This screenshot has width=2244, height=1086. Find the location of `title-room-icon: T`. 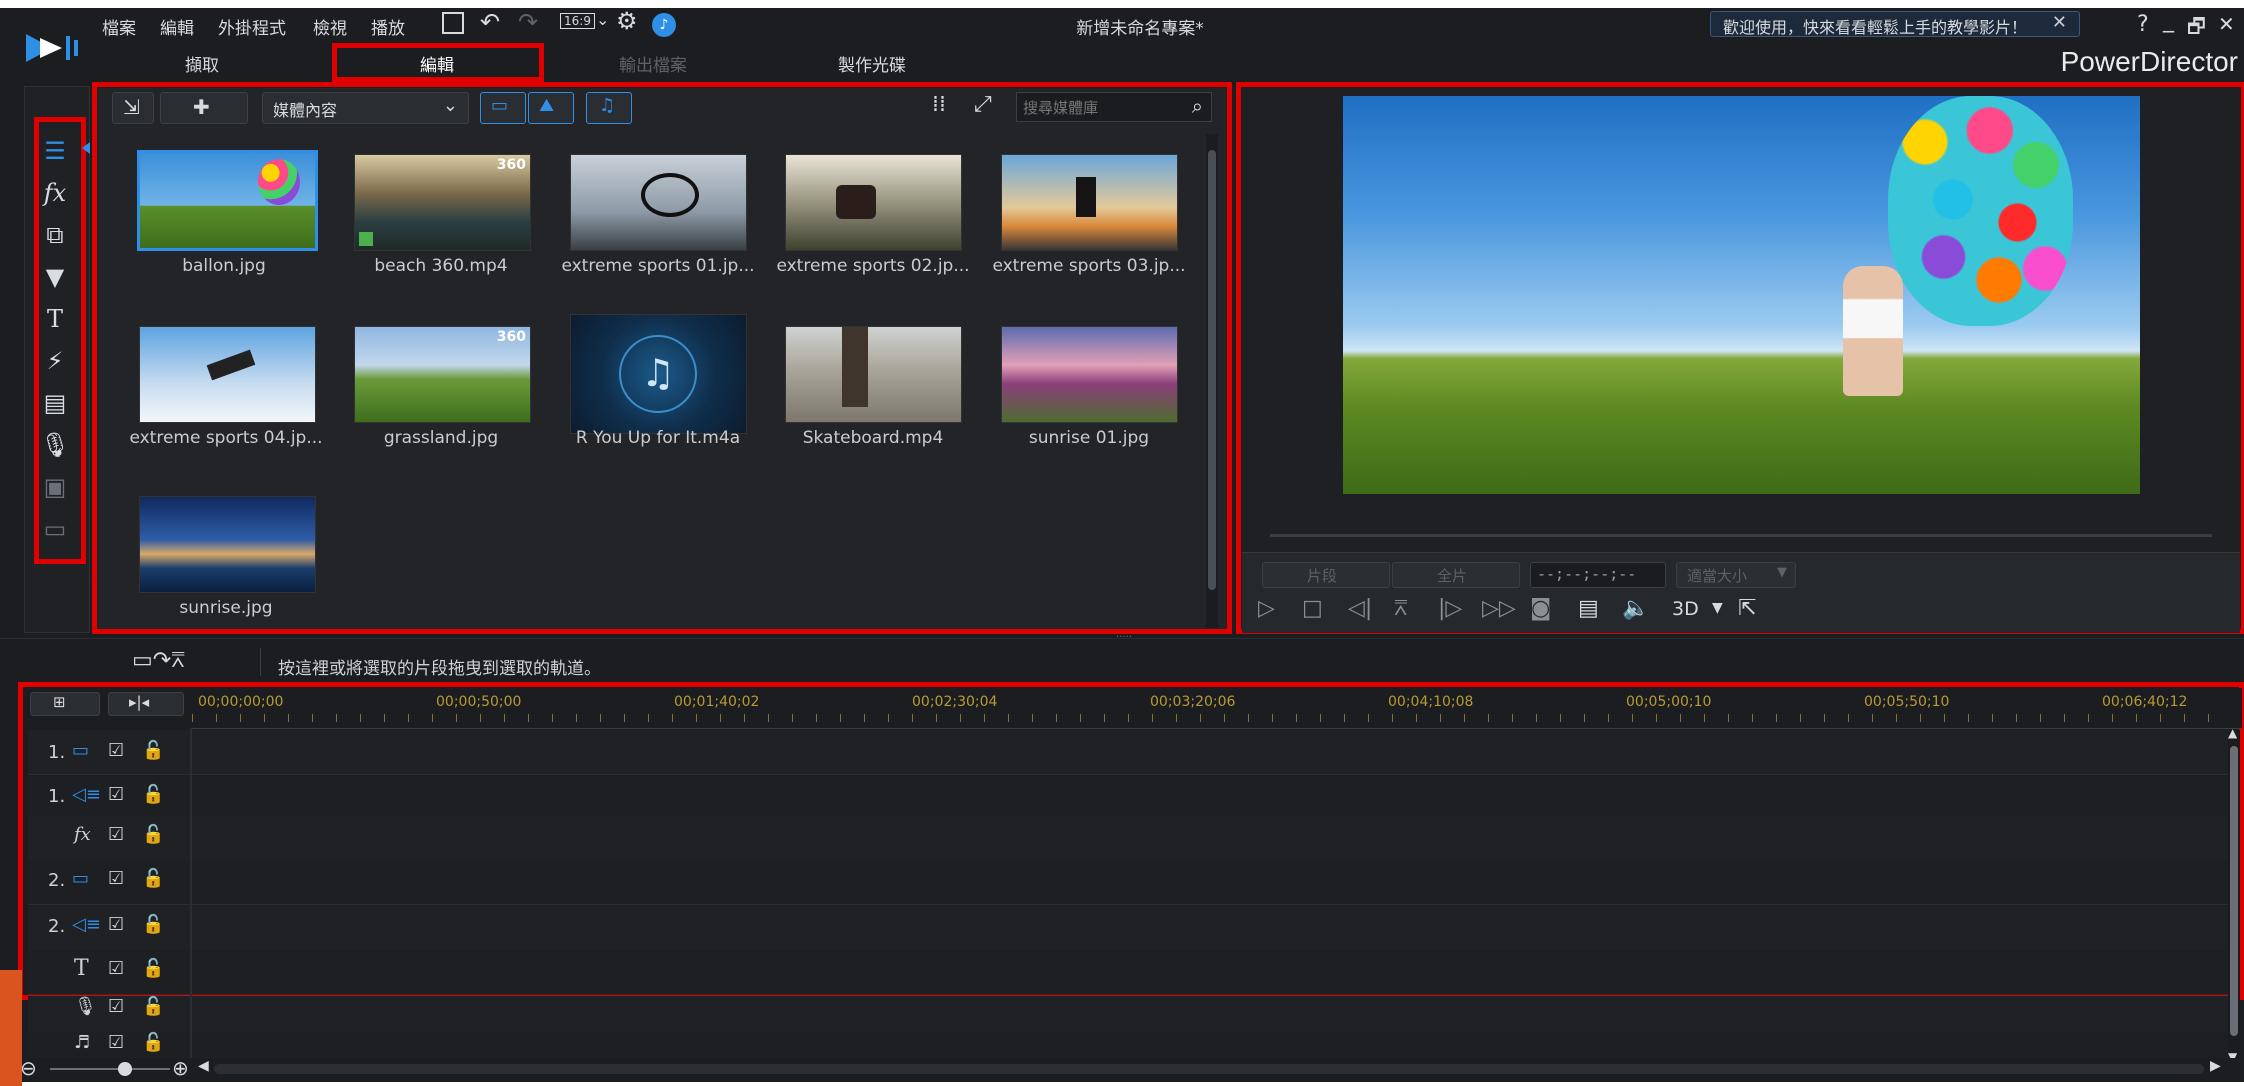

title-room-icon: T is located at coordinates (55, 319).